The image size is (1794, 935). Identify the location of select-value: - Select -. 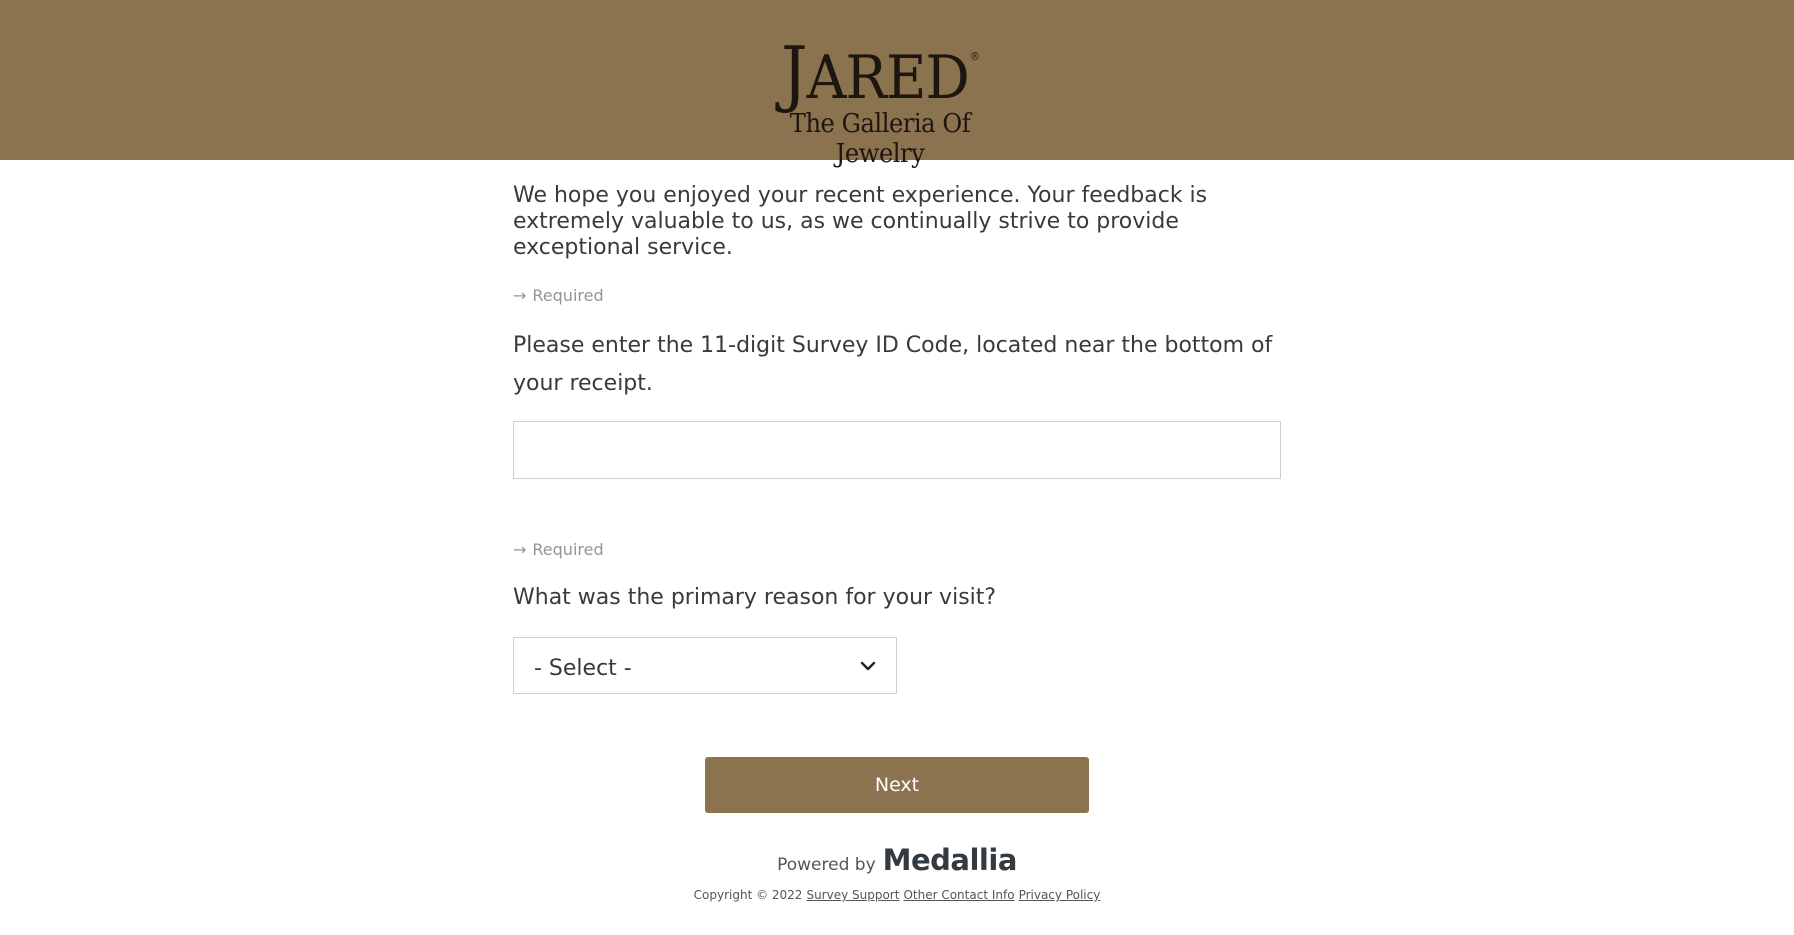
(583, 668).